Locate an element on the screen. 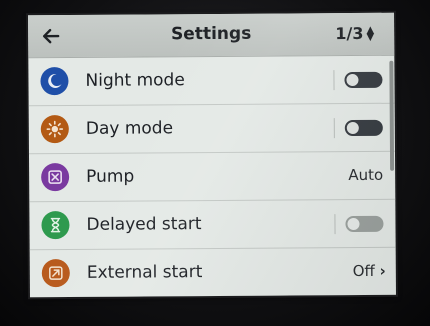  page-indicator: 1/3 ▲ ▼ is located at coordinates (354, 33).